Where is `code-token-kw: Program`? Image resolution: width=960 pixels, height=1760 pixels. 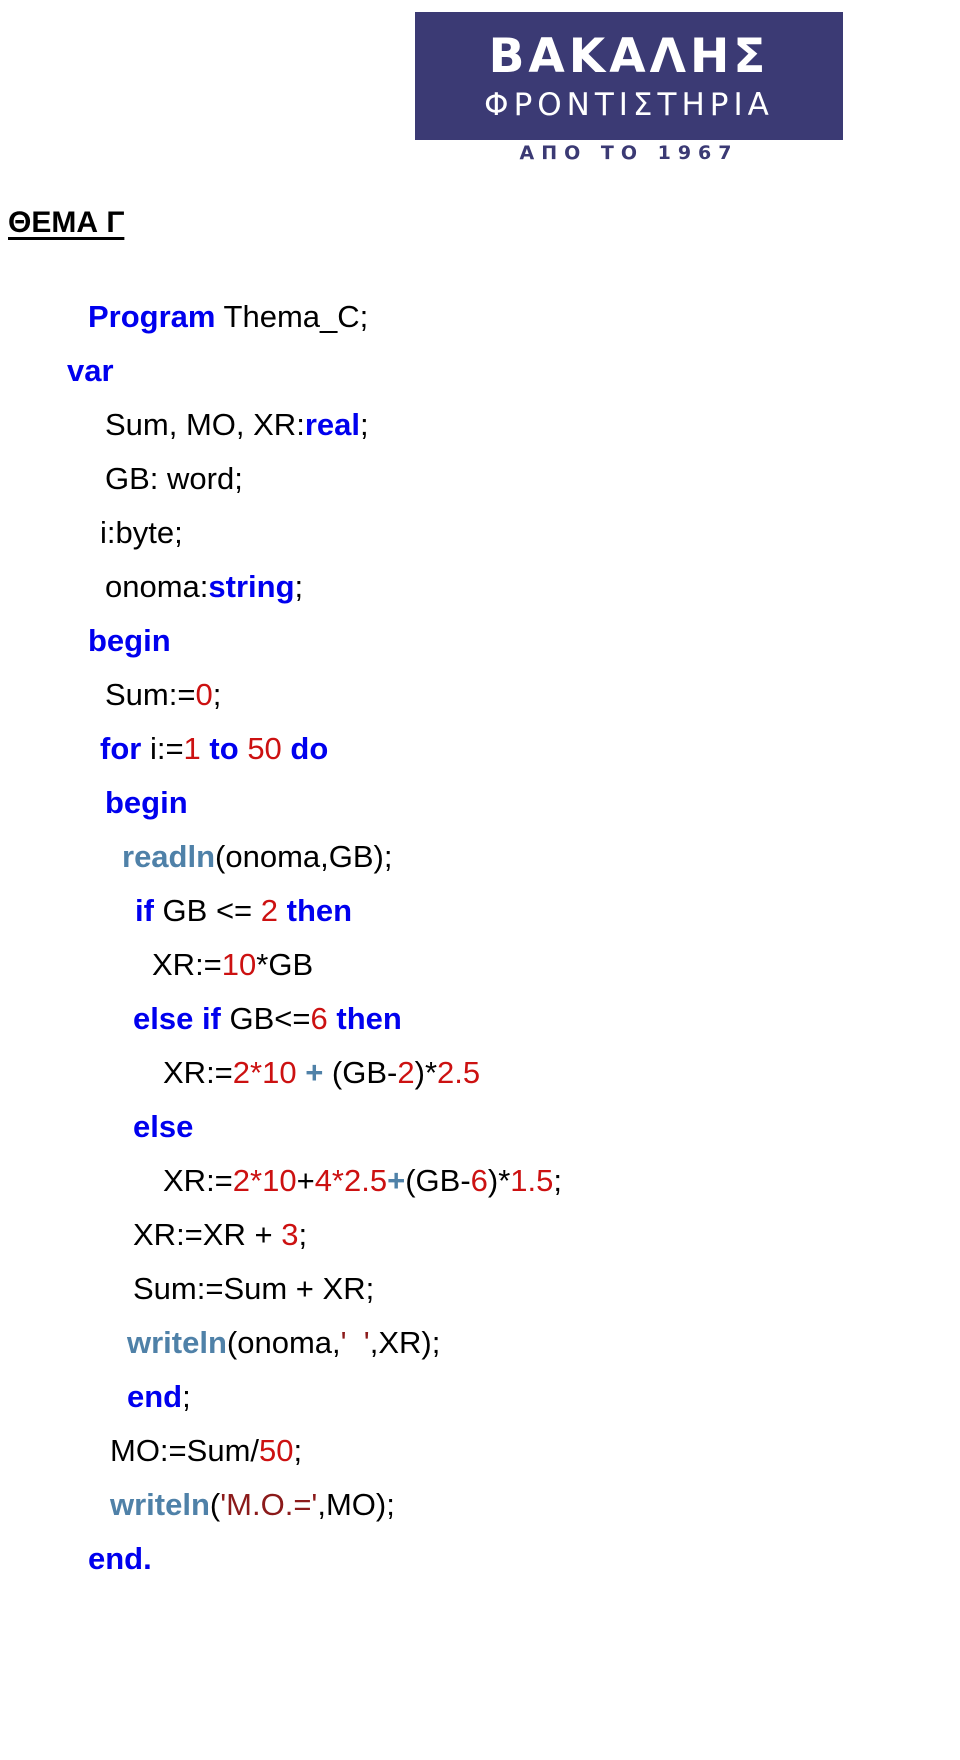
code-token-kw: Program is located at coordinates (152, 316).